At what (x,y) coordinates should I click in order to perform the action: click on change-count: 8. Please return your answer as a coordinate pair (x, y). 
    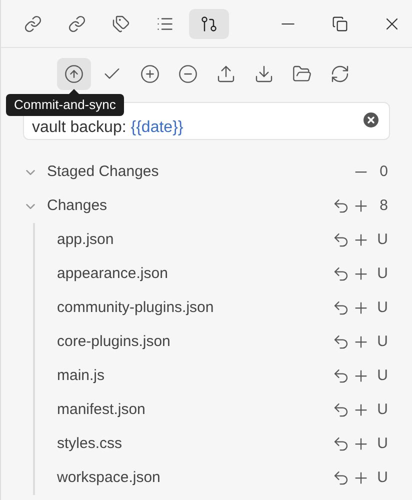
    Looking at the image, I should click on (383, 206).